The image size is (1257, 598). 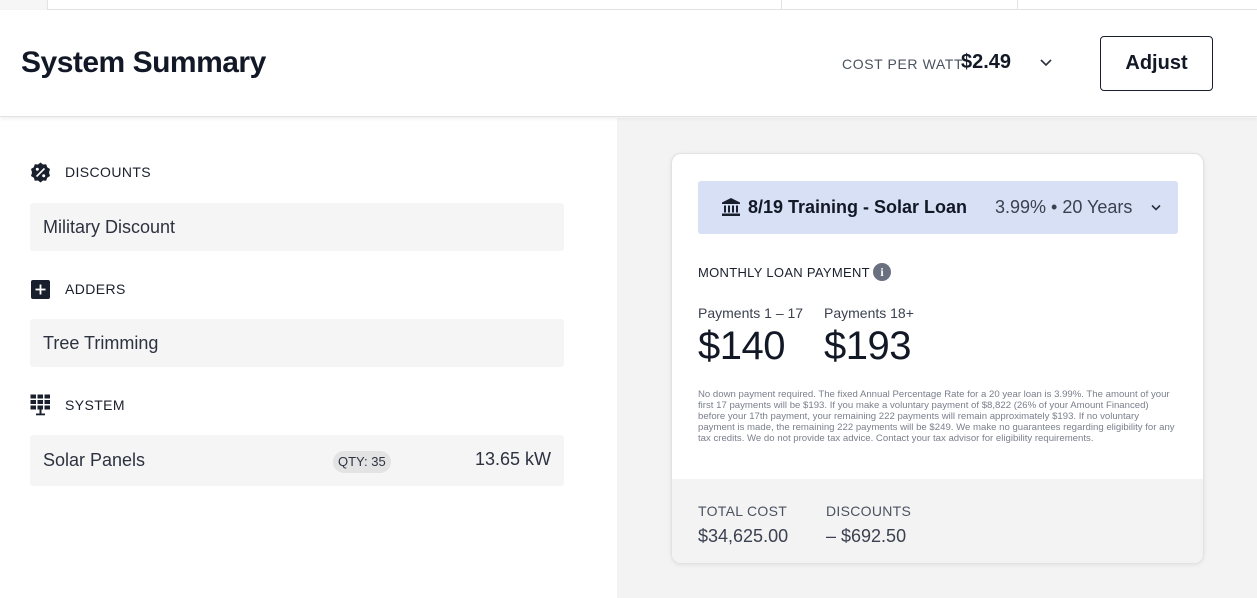 I want to click on info-icon: i, so click(x=882, y=272).